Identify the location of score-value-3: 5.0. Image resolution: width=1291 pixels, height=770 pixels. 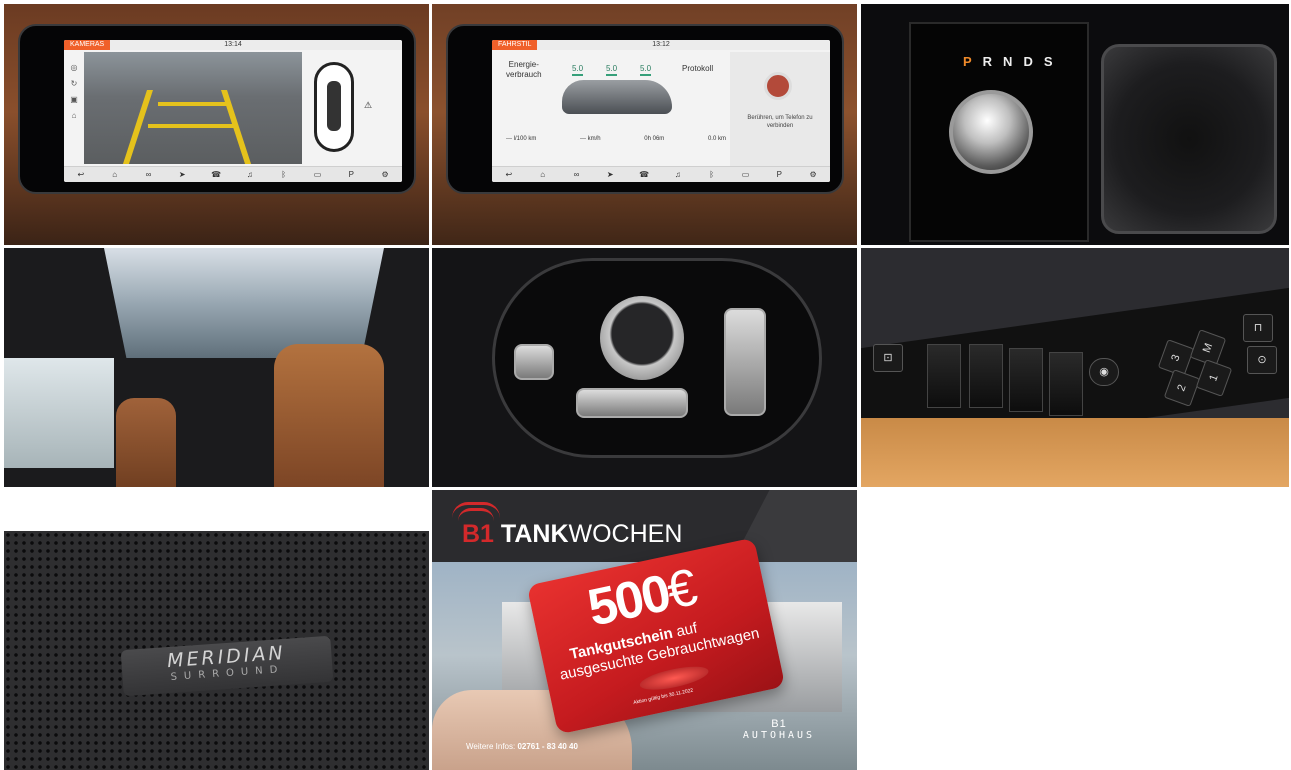
(646, 70).